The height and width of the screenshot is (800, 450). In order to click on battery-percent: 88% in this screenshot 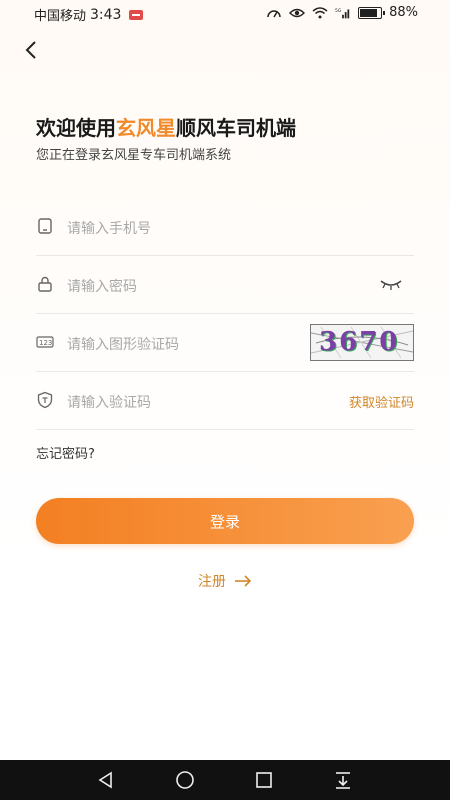, I will do `click(403, 12)`.